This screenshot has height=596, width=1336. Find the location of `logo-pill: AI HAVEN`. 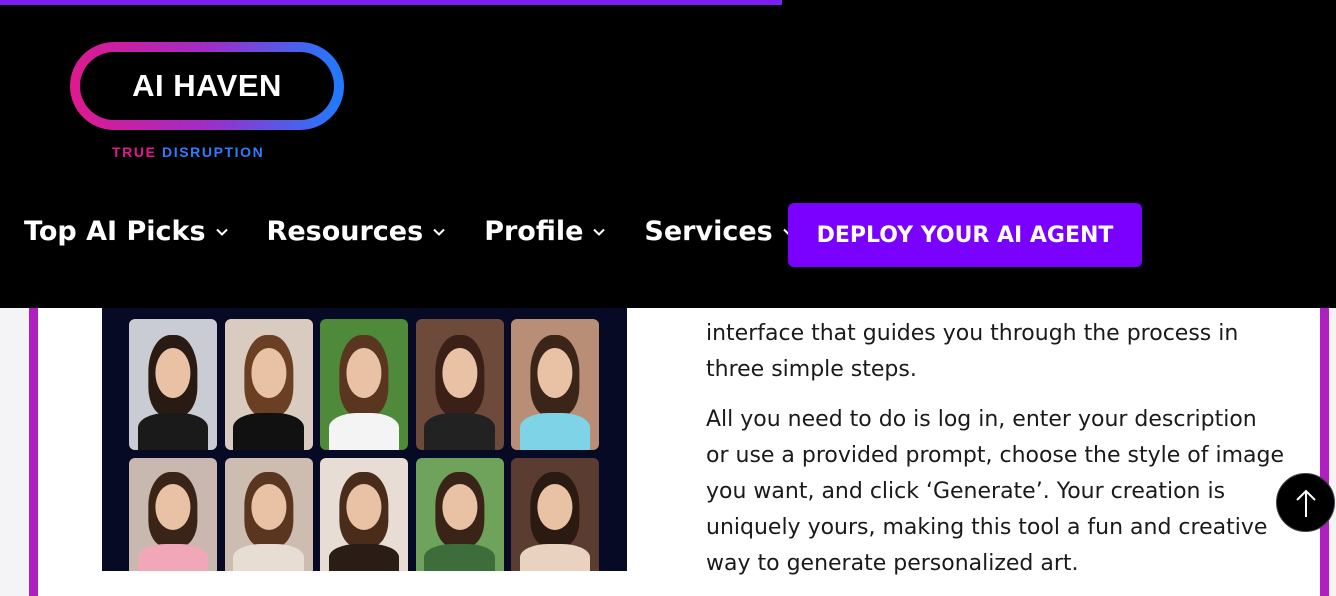

logo-pill: AI HAVEN is located at coordinates (207, 86).